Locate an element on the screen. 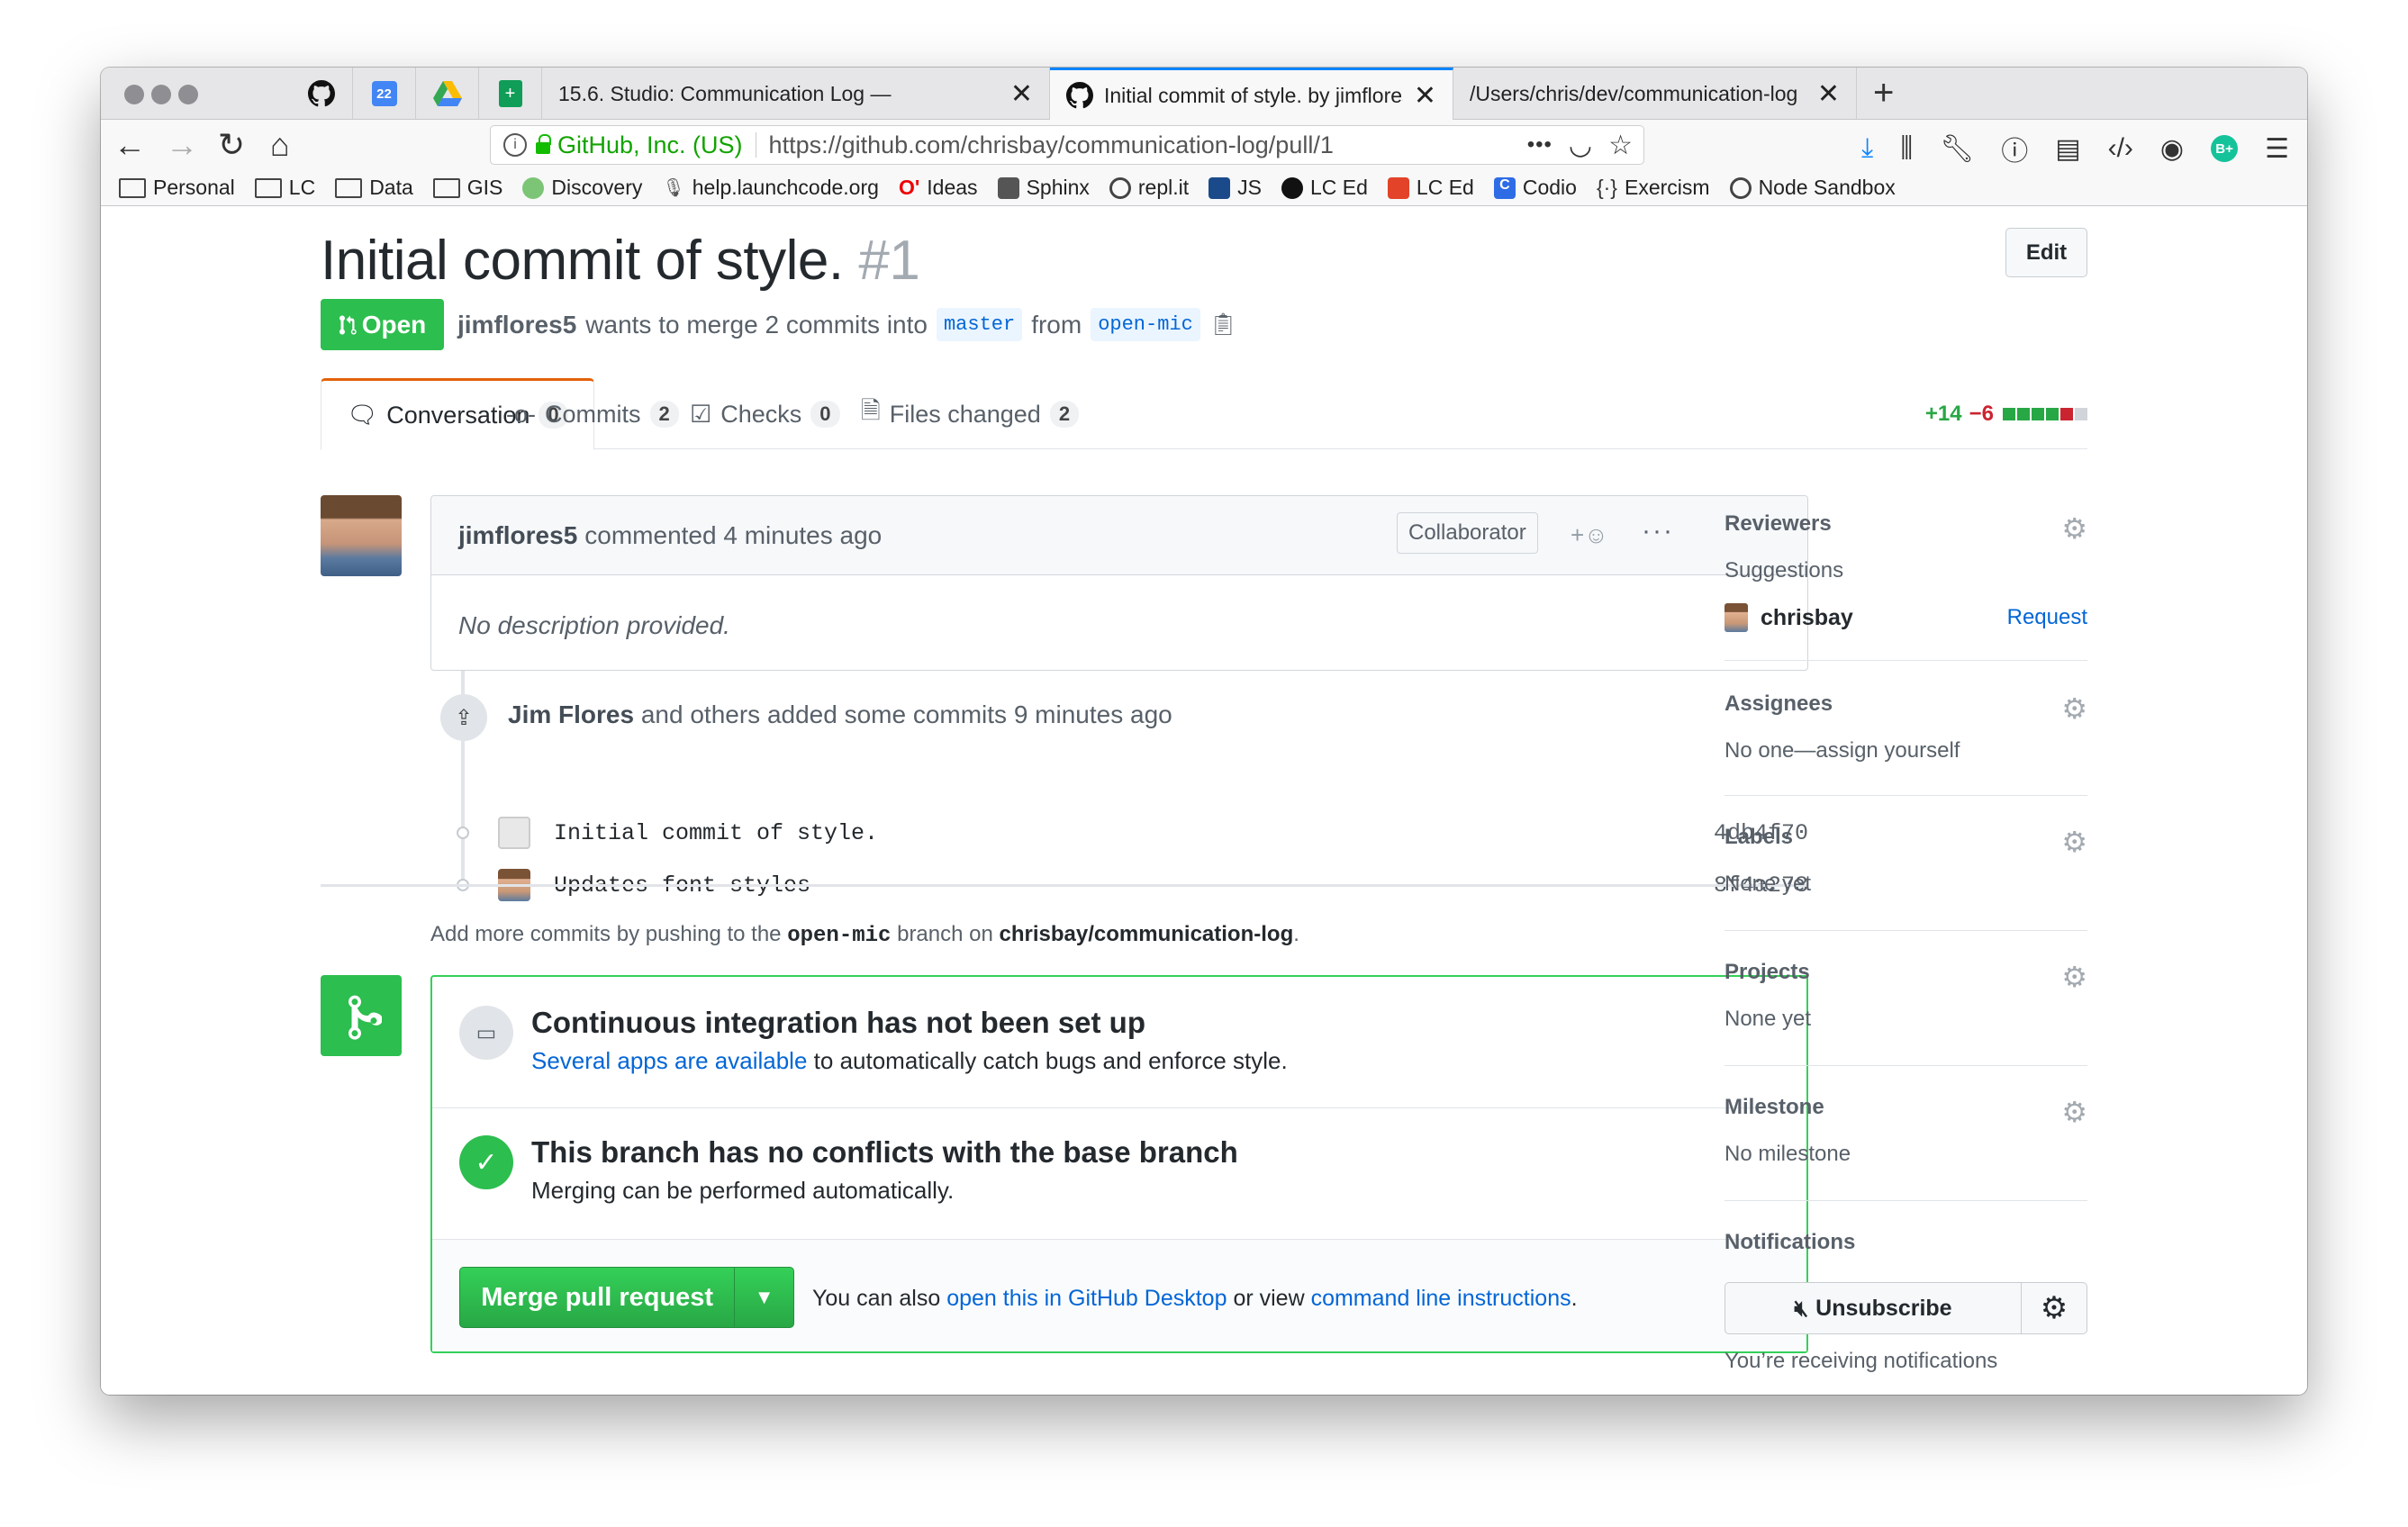 The image size is (2408, 1527). sidebar-heading: Reviewers is located at coordinates (1906, 516).